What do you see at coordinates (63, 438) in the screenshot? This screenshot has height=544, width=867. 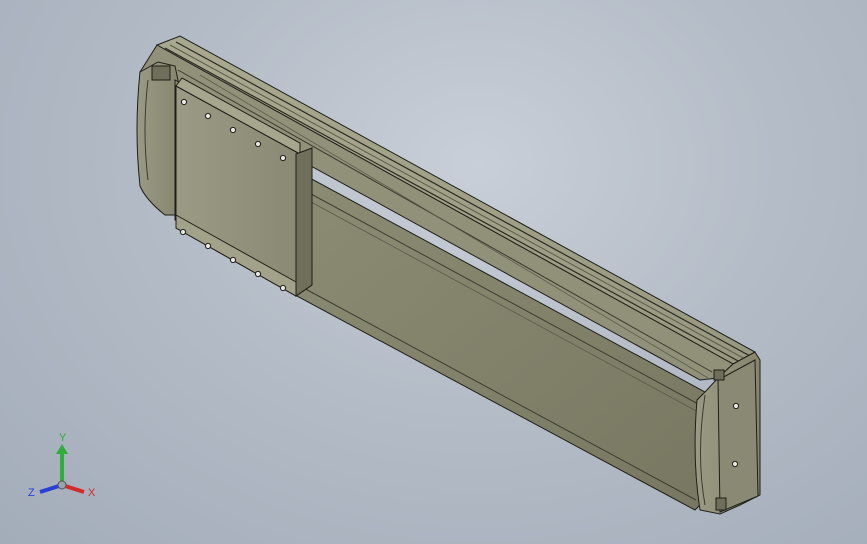 I see `y-axis-label: Y` at bounding box center [63, 438].